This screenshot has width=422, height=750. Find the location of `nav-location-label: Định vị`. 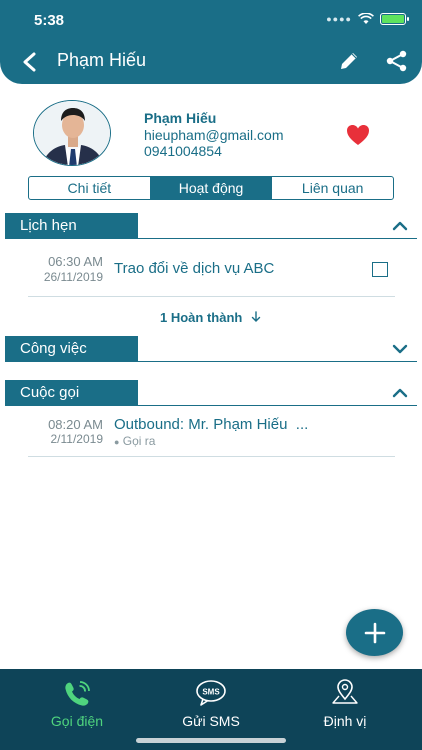

nav-location-label: Định vị is located at coordinates (345, 721).